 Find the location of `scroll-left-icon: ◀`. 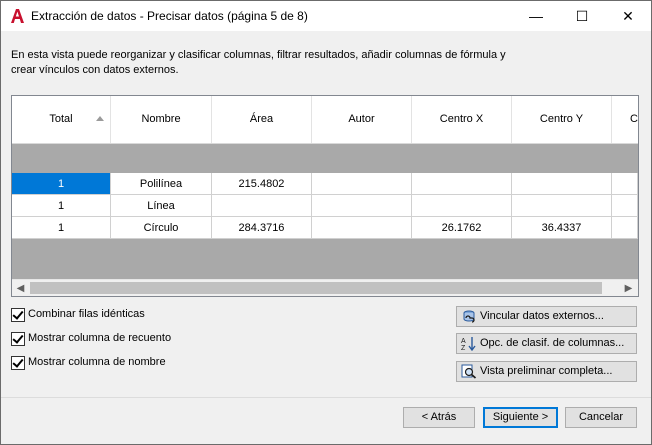

scroll-left-icon: ◀ is located at coordinates (20, 288).